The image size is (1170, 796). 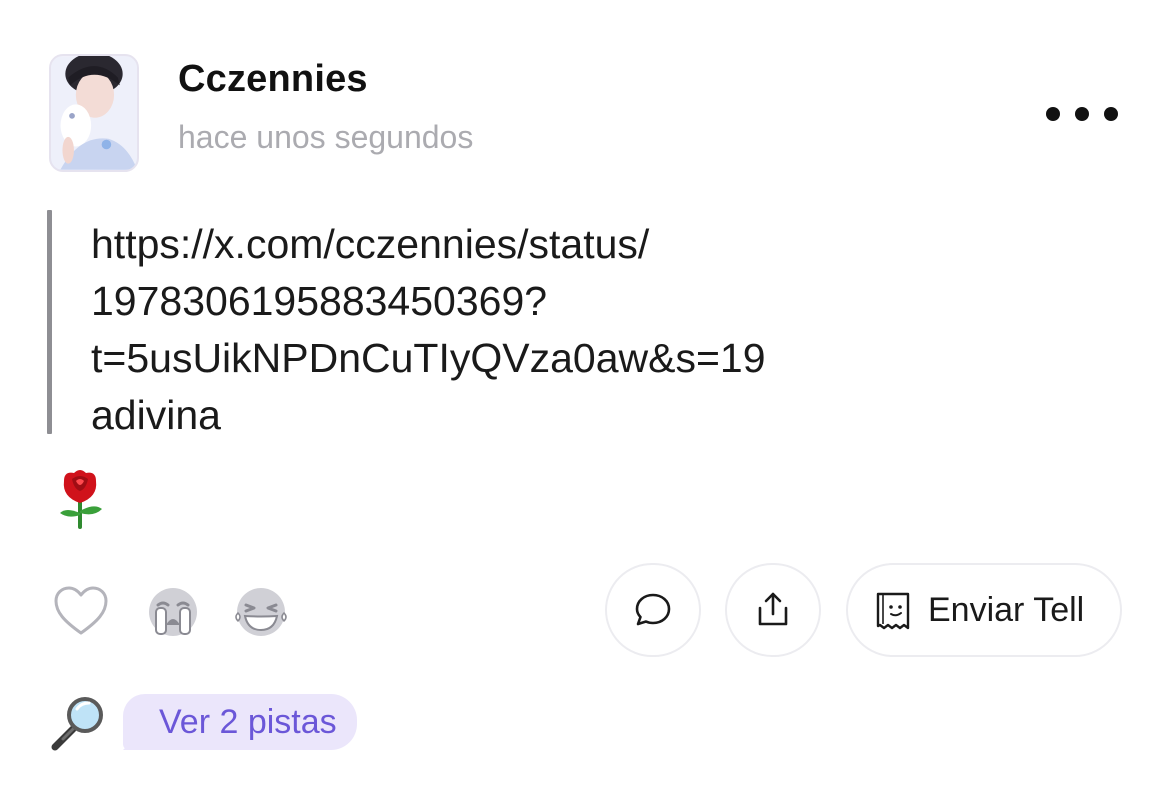 I want to click on avatar, so click(x=94, y=113).